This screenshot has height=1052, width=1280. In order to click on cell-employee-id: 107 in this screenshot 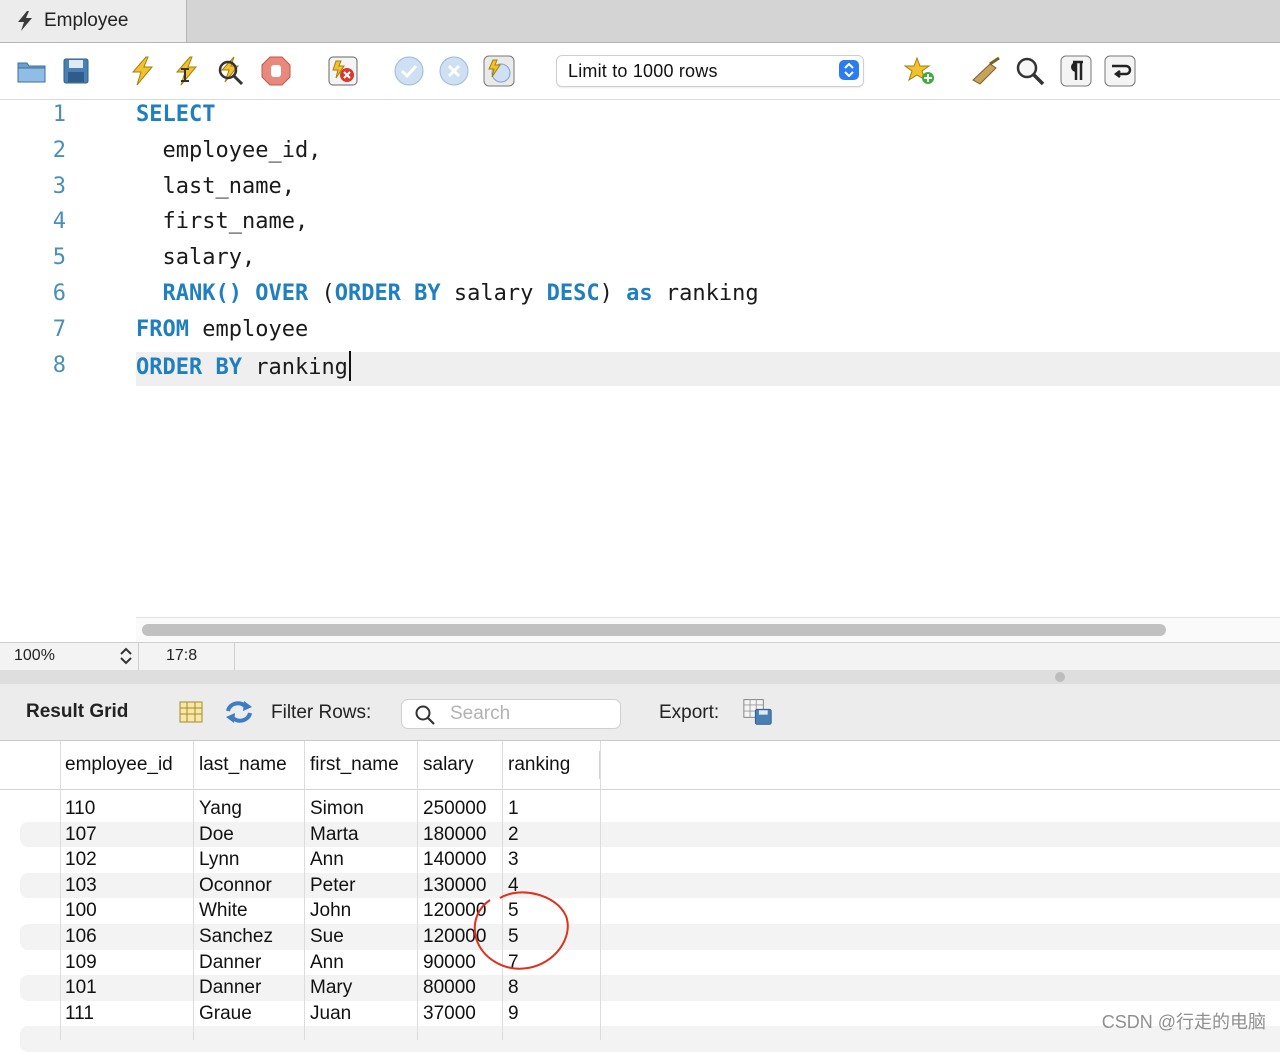, I will do `click(127, 835)`.